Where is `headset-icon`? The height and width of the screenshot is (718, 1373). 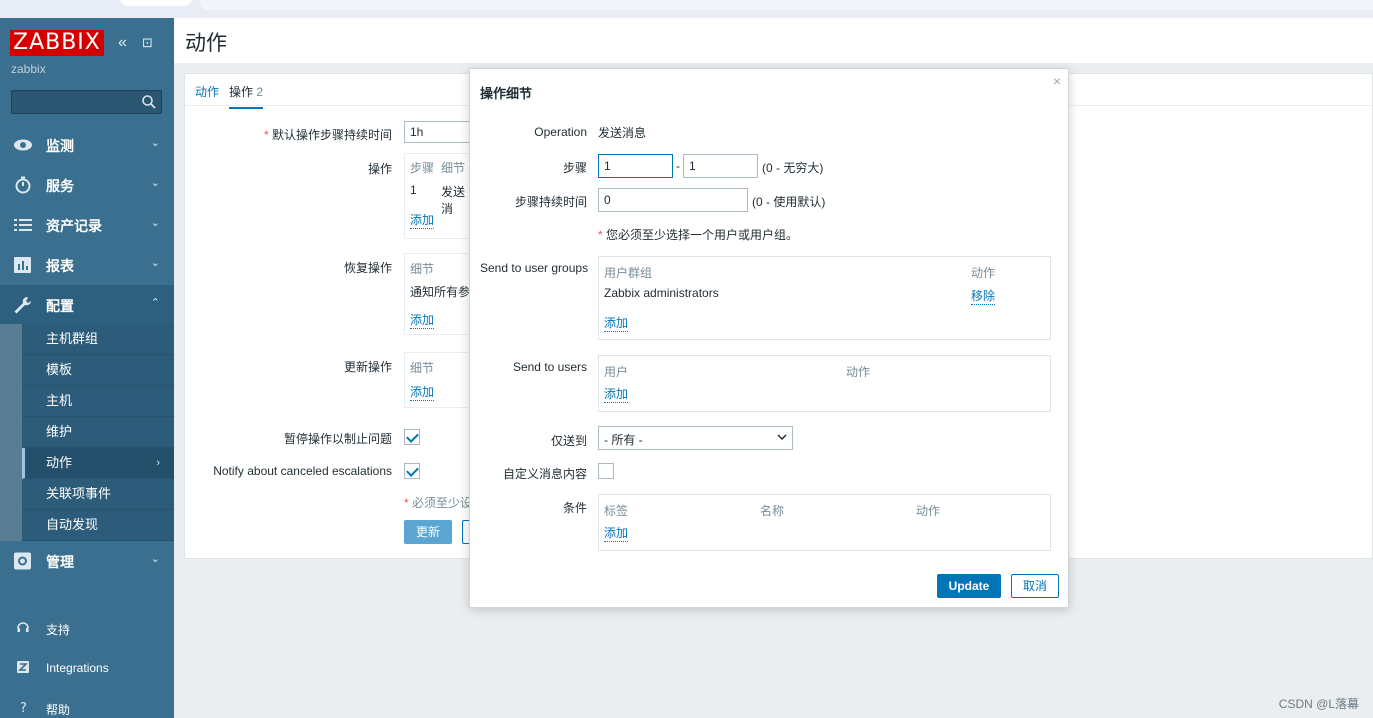
headset-icon is located at coordinates (23, 627).